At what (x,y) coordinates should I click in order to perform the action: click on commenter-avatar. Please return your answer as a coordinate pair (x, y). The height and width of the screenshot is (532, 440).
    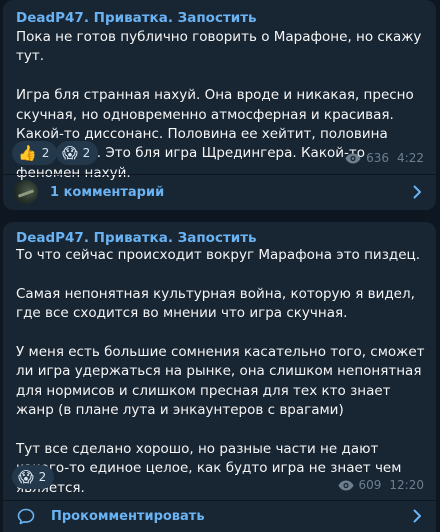
    Looking at the image, I should click on (26, 192).